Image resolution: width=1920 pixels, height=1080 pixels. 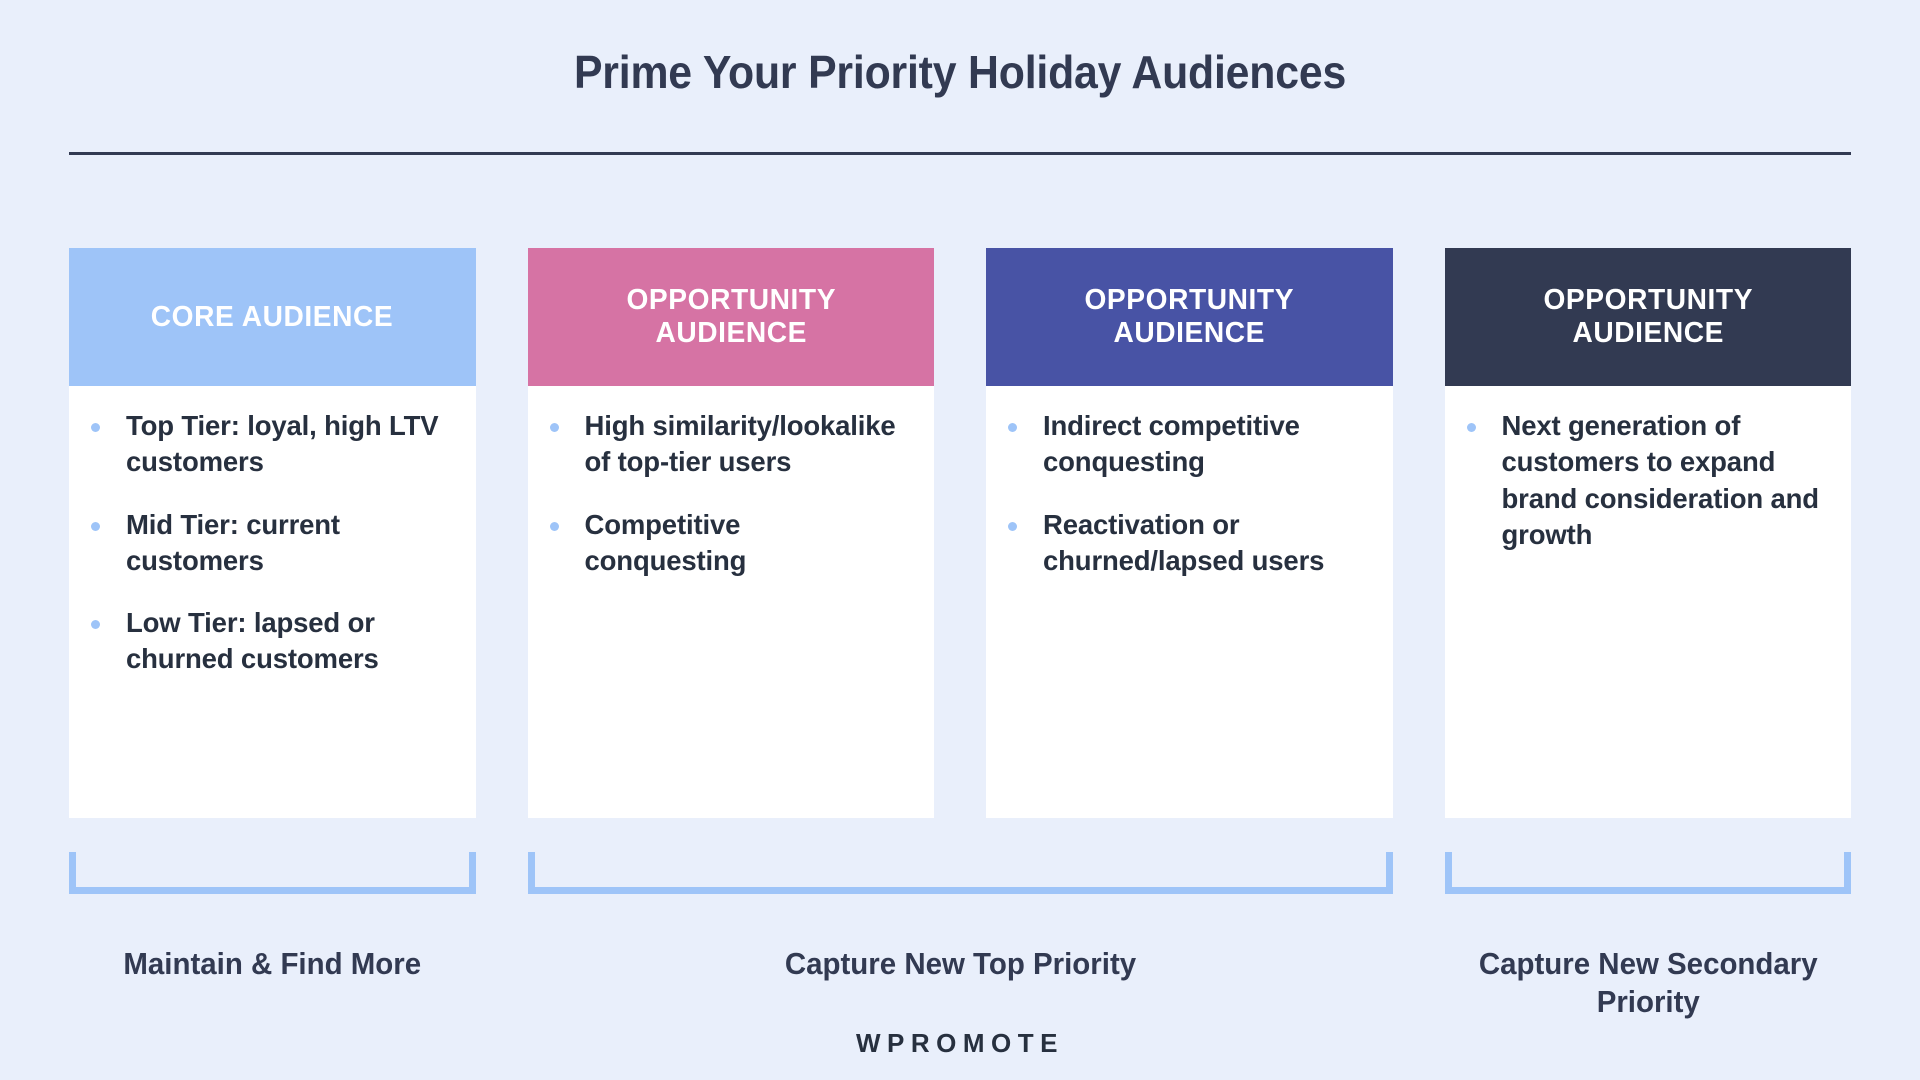 I want to click on list-item: Top Tier: loyal, high LTV customers, so click(x=270, y=444).